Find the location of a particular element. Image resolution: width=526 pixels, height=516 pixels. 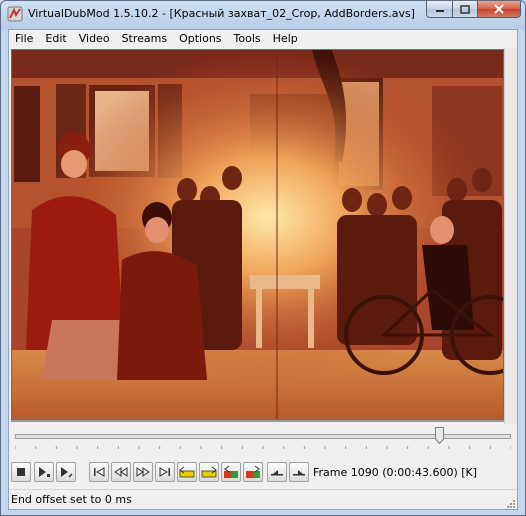

trackbar-thumb is located at coordinates (439, 435).